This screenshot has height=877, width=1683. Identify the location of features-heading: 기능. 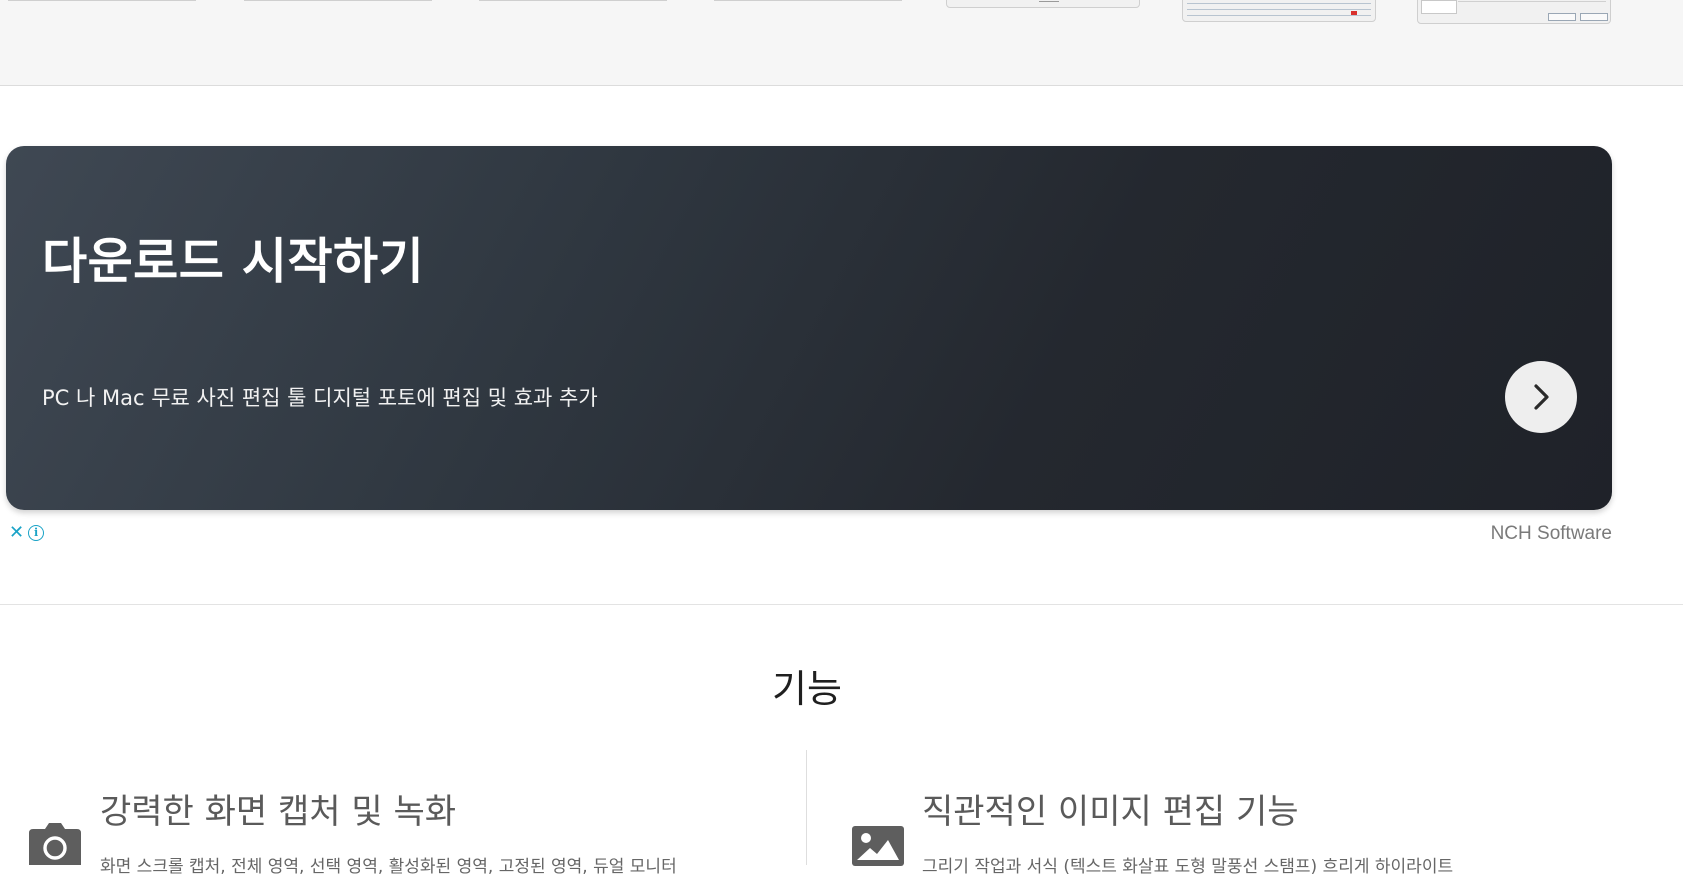
(807, 689).